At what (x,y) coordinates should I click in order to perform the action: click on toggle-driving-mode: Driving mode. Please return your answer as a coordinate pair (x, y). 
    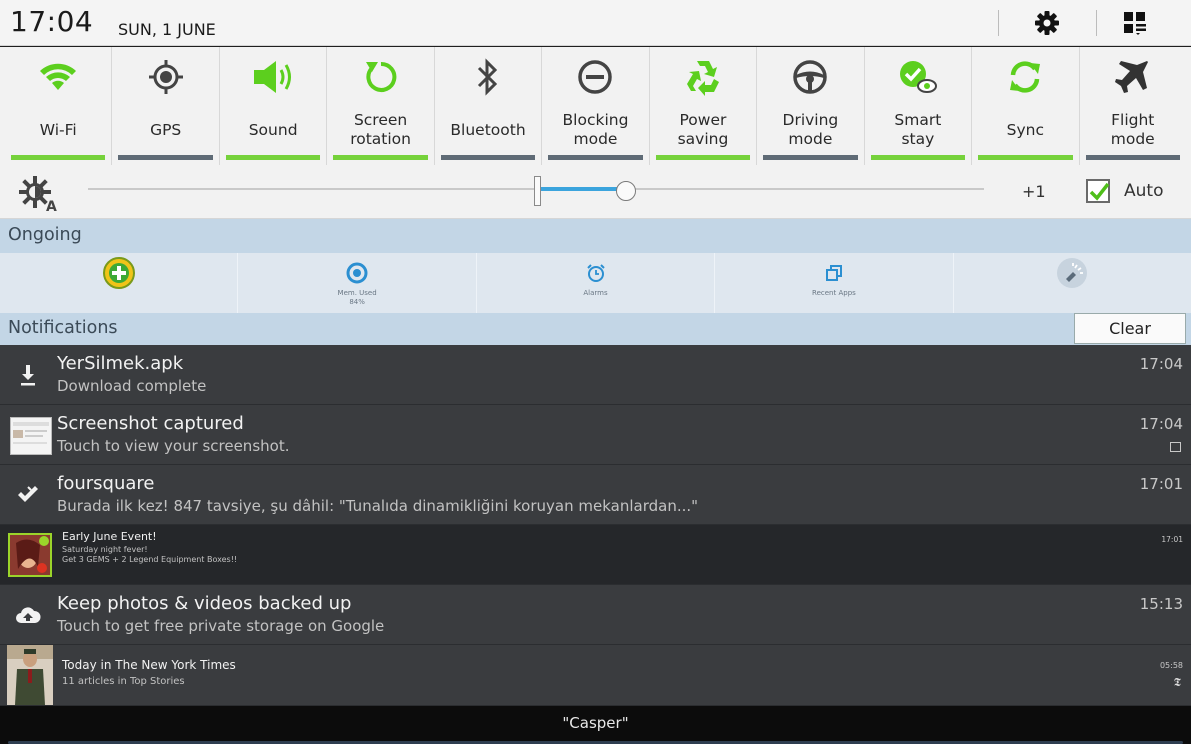
    Looking at the image, I should click on (811, 106).